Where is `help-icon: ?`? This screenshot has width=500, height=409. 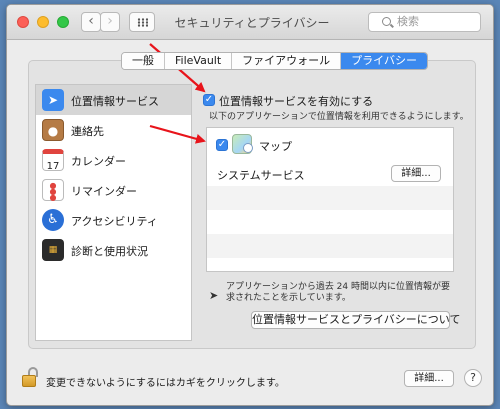 help-icon: ? is located at coordinates (473, 377).